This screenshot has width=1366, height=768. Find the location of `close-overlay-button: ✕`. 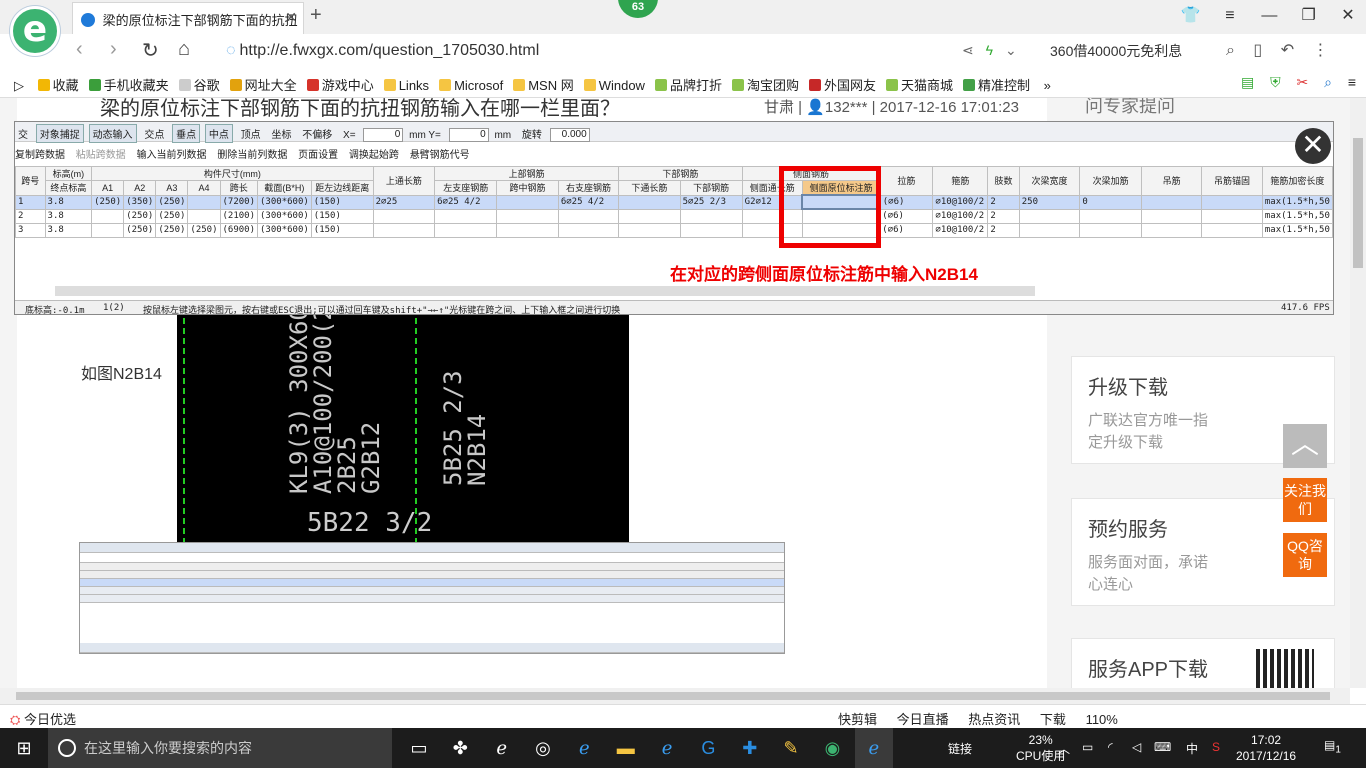

close-overlay-button: ✕ is located at coordinates (1313, 146).